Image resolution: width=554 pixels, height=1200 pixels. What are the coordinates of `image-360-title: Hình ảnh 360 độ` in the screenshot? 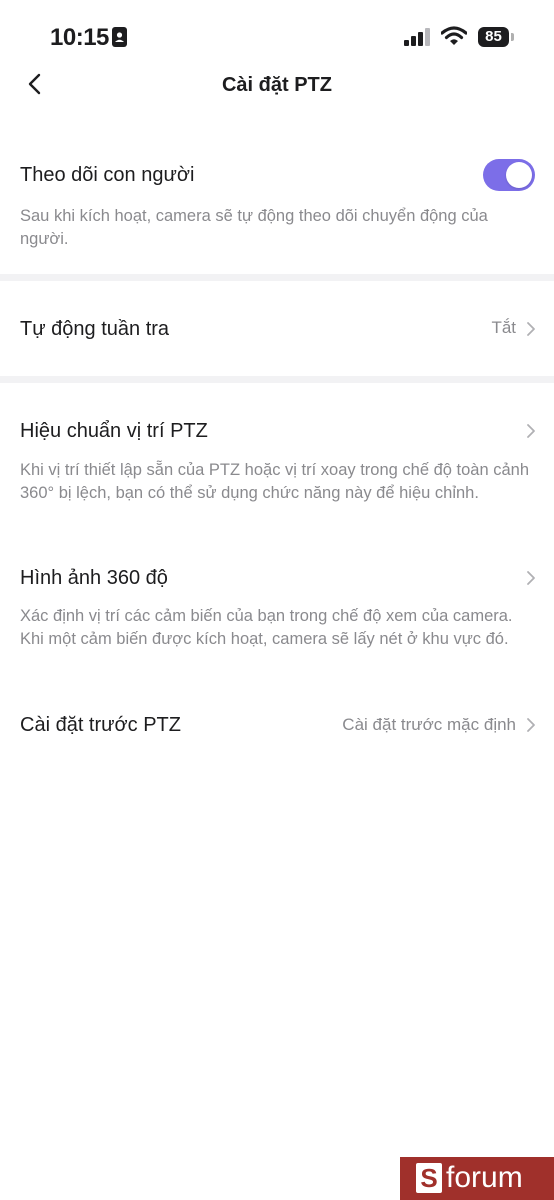 It's located at (94, 578).